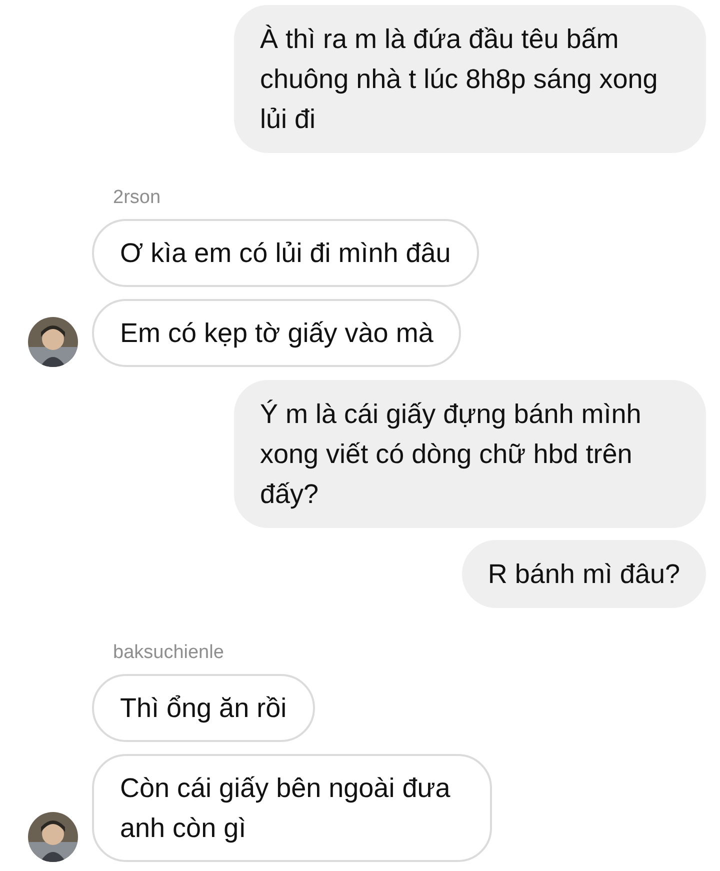  What do you see at coordinates (470, 79) in the screenshot?
I see `message-bubble: À thì ra m là đứa đầu têu bấm chuông nhà t lúc 8h8p sáng xong lủi đi` at bounding box center [470, 79].